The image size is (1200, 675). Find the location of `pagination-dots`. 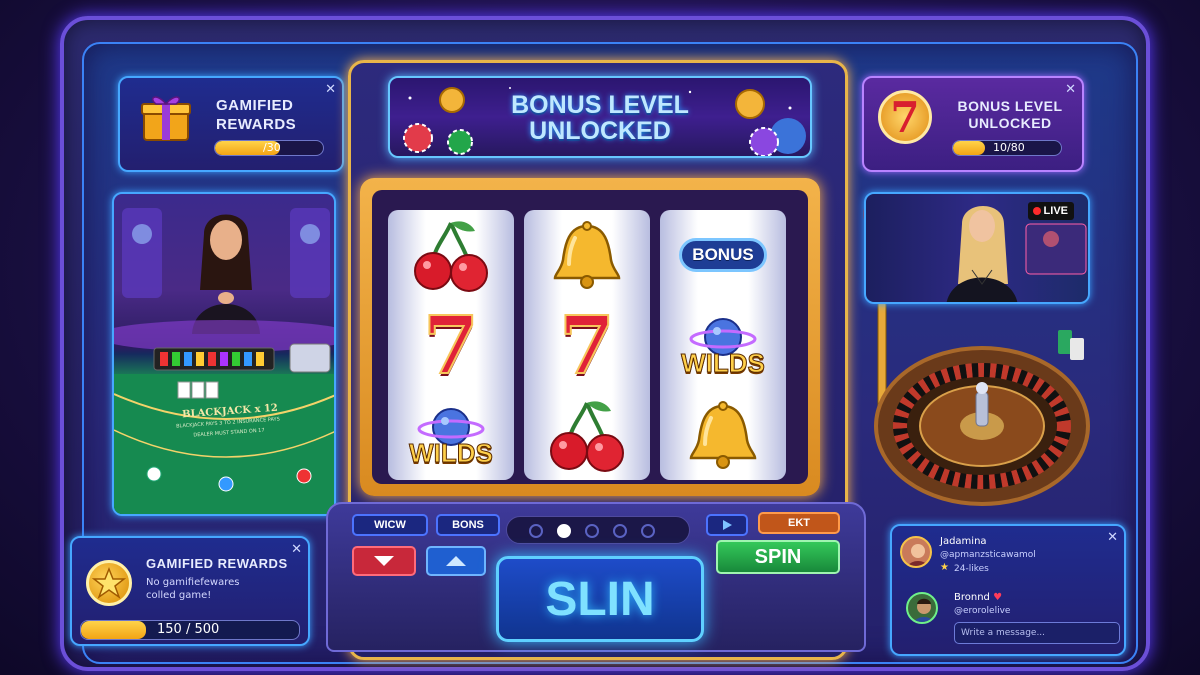

pagination-dots is located at coordinates (598, 530).